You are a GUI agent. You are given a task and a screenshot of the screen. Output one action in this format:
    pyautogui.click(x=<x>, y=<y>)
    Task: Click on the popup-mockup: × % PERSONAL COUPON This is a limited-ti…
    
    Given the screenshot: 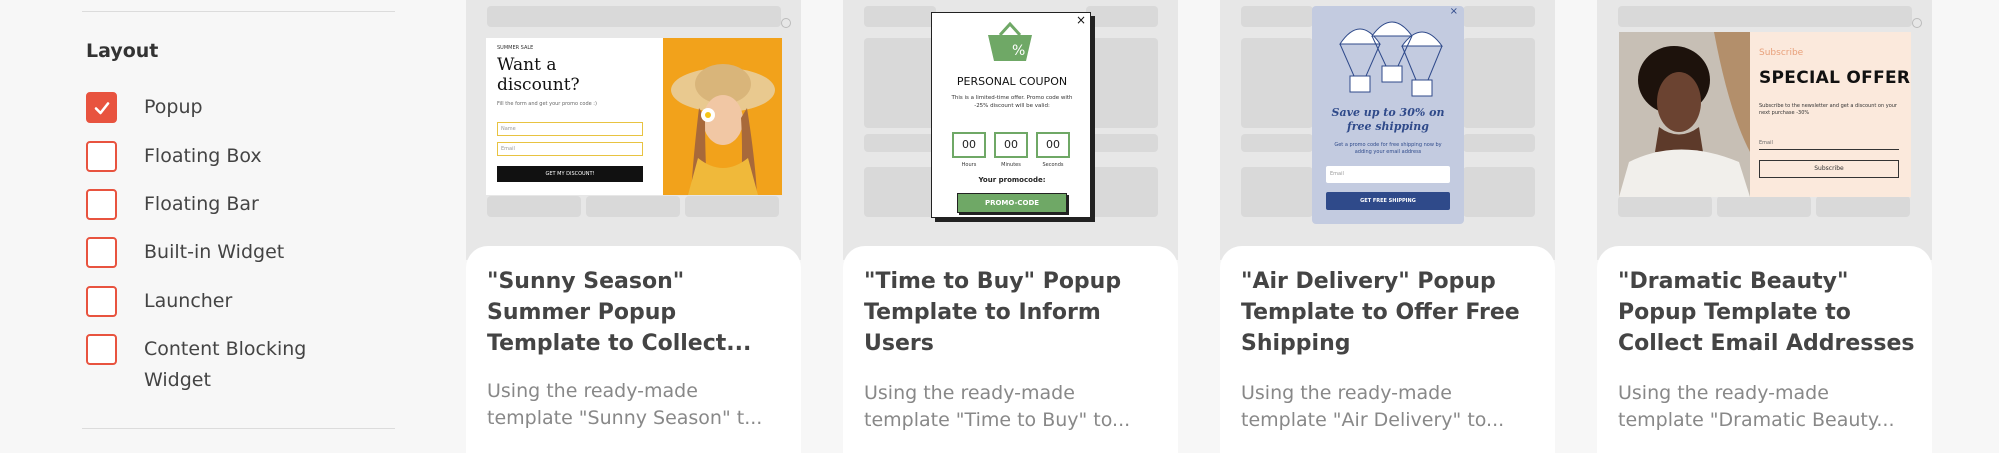 What is the action you would take?
    pyautogui.click(x=1011, y=115)
    